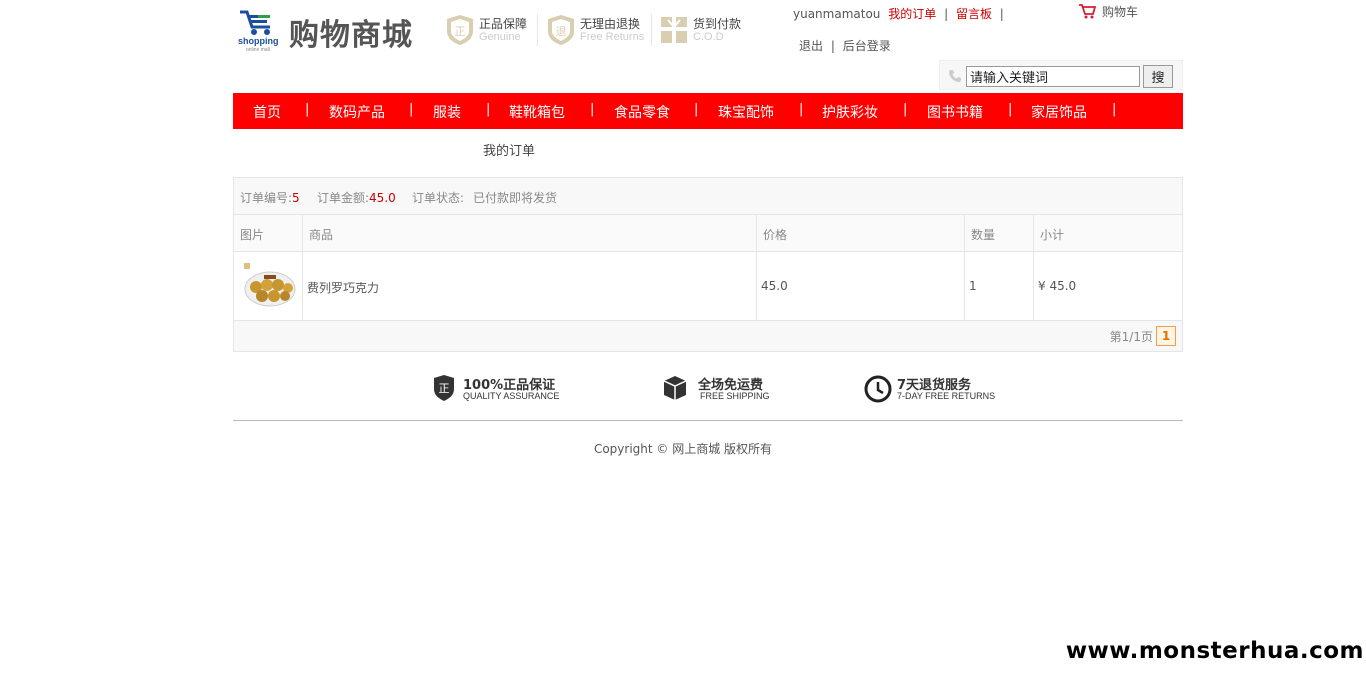  What do you see at coordinates (508, 390) in the screenshot?
I see `service-quality: 正 100%正品保证 QUALITY ASSURANCE` at bounding box center [508, 390].